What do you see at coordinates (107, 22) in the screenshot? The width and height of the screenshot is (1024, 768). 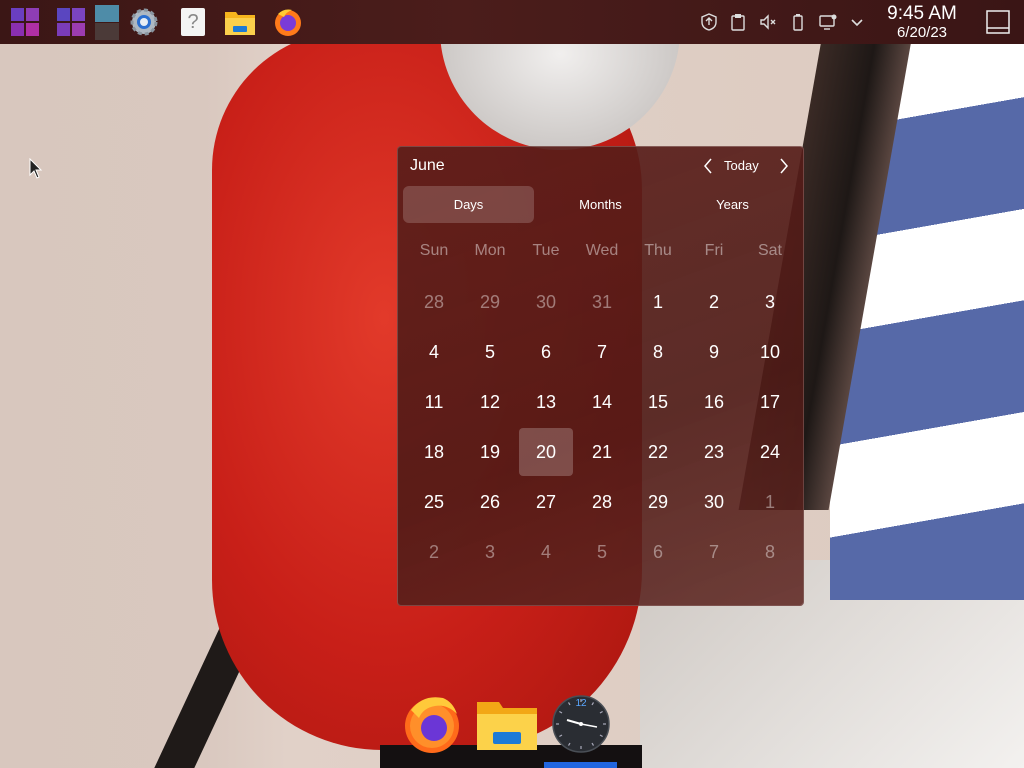 I see `virtual-desktops-icon` at bounding box center [107, 22].